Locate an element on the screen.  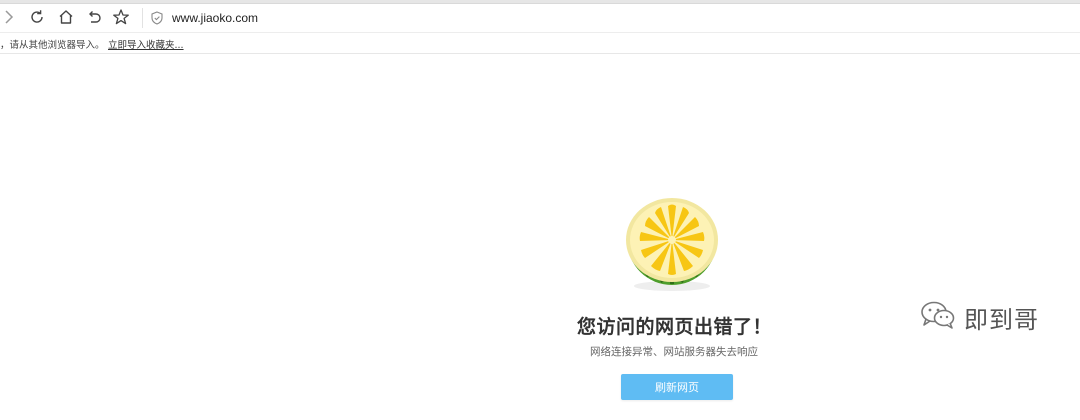
reload-icon is located at coordinates (37, 17).